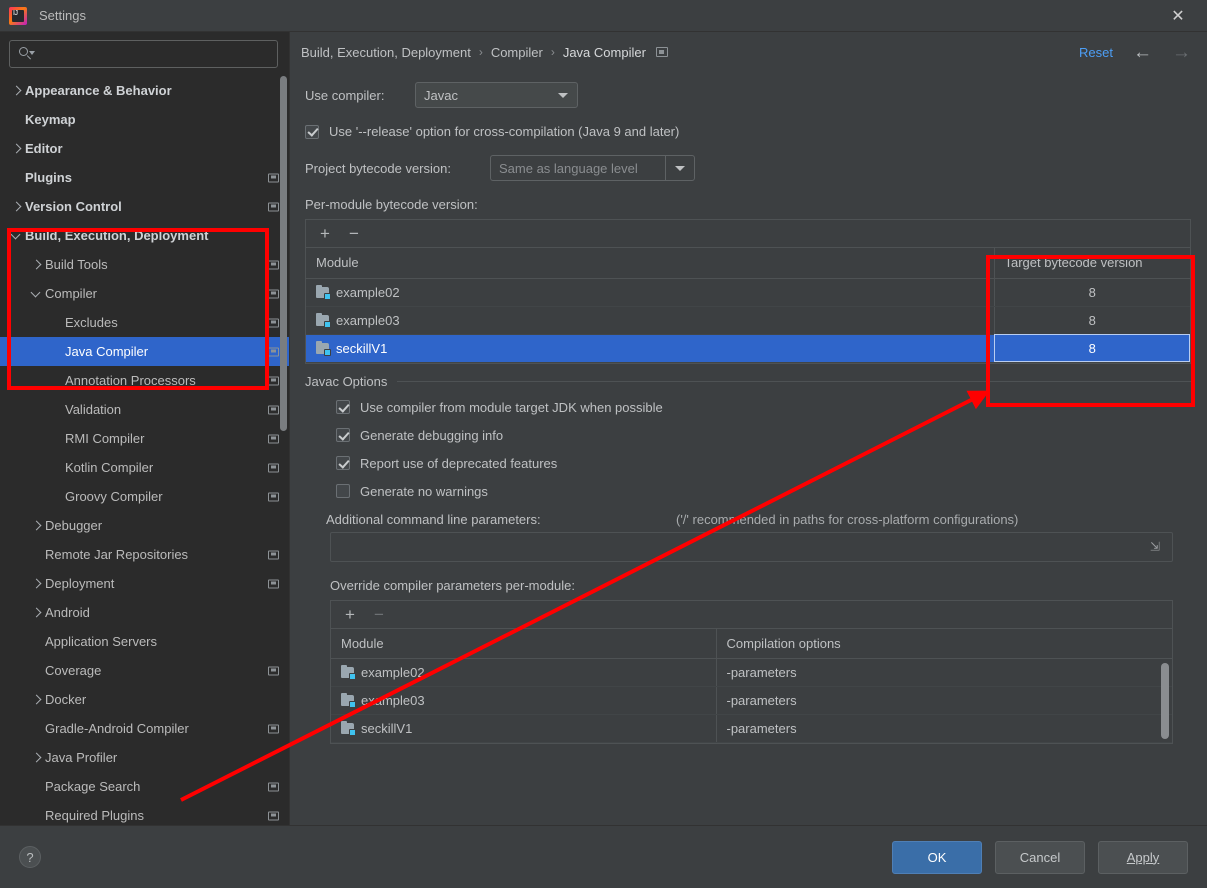  I want to click on sidebar-item-label: Annotation Processors, so click(130, 380).